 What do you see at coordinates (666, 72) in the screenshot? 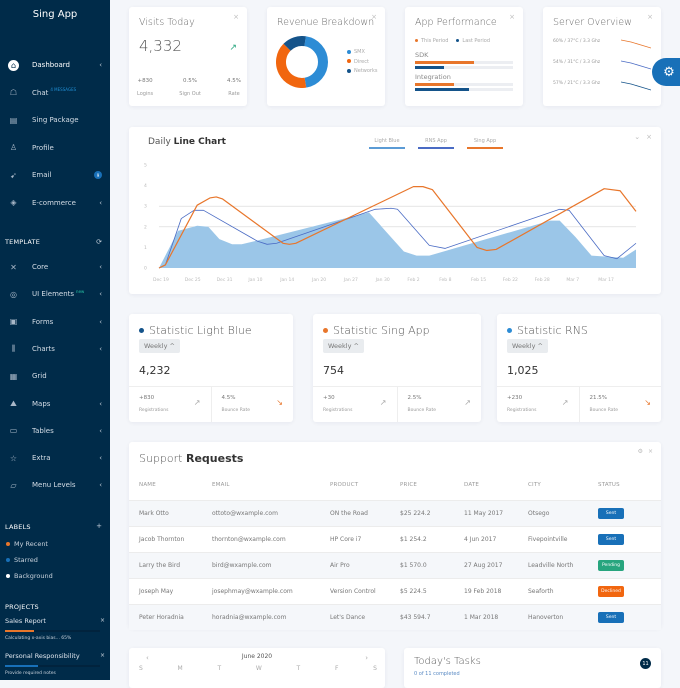
I see `settings-gears-button: ⚙` at bounding box center [666, 72].